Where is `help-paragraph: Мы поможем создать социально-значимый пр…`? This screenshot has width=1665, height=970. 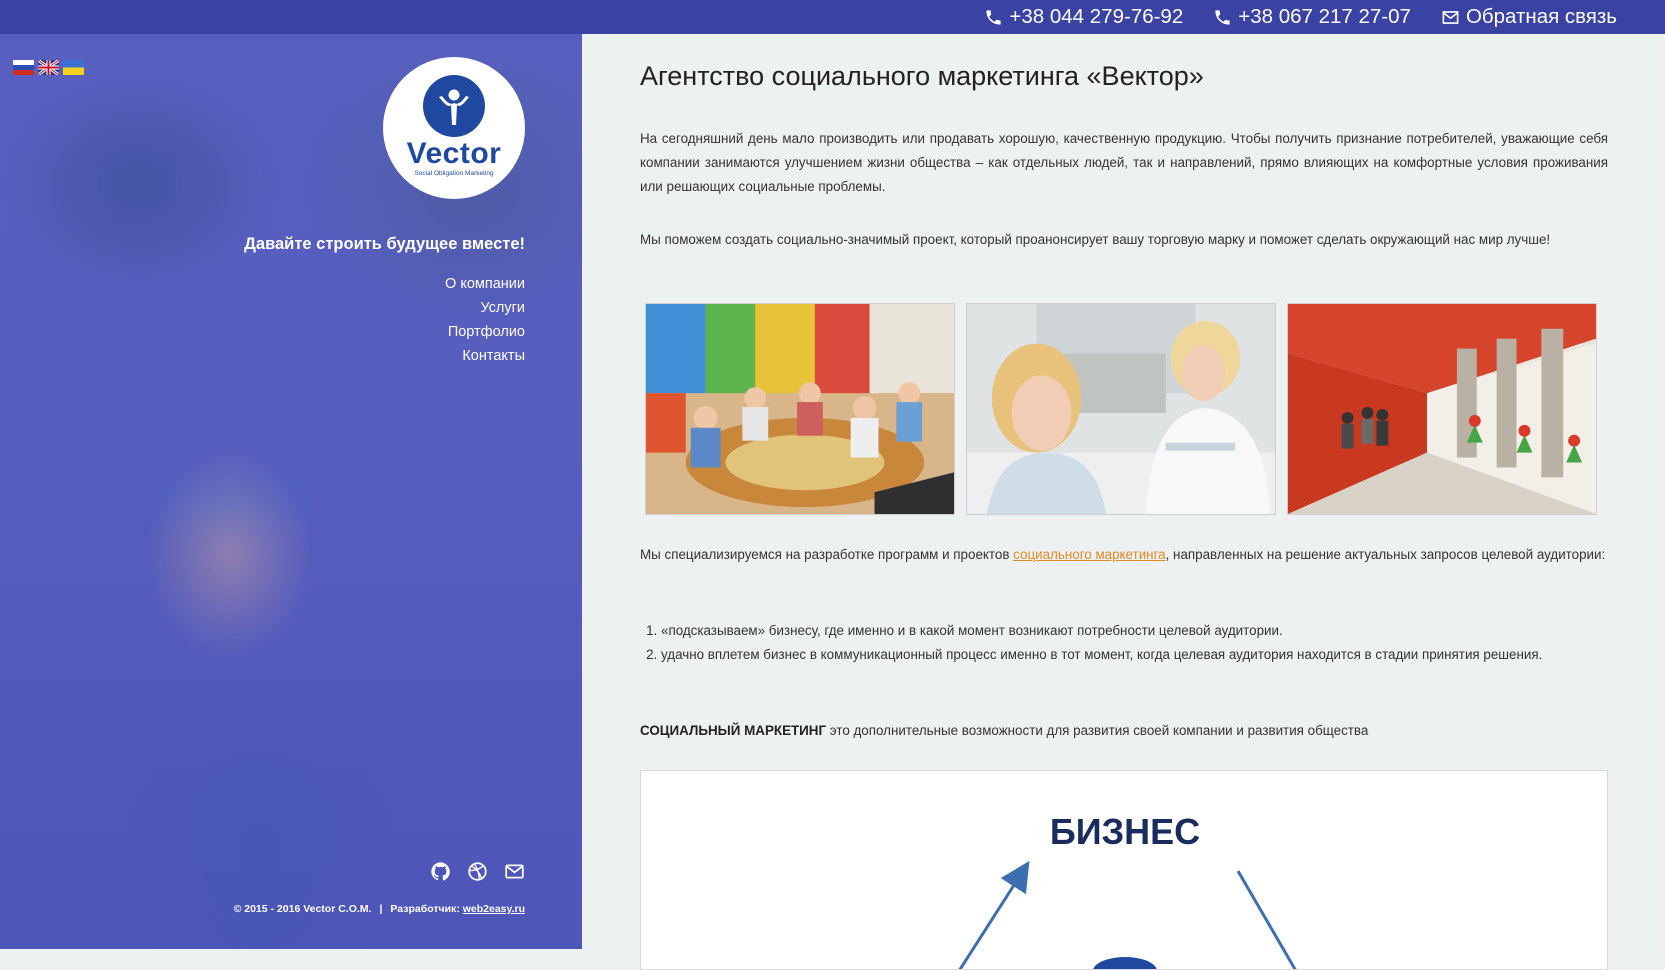 help-paragraph: Мы поможем создать социально-значимый пр… is located at coordinates (1095, 239).